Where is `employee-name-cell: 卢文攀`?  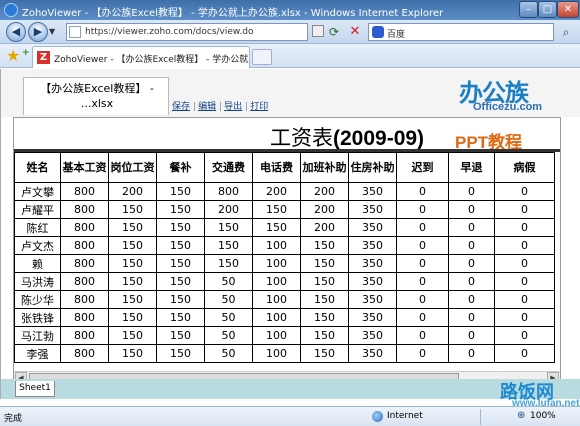
employee-name-cell: 卢文攀 is located at coordinates (37, 191).